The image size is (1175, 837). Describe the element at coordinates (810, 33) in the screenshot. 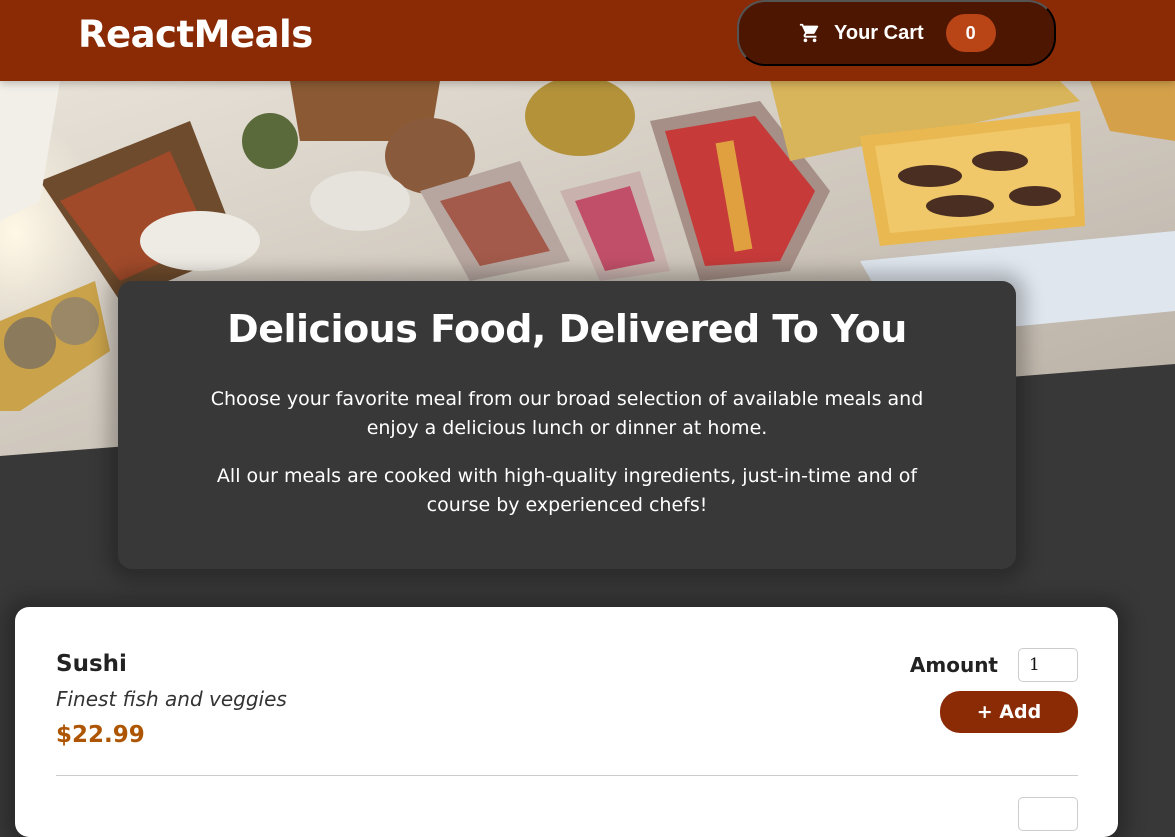

I see `cart-icon` at that location.